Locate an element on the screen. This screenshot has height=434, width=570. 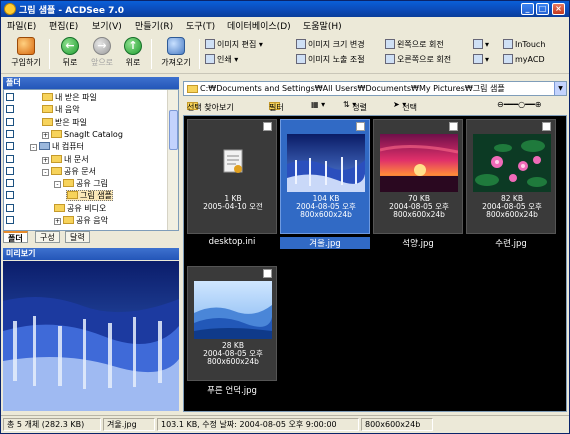
info-icon is located at coordinates (478, 44).